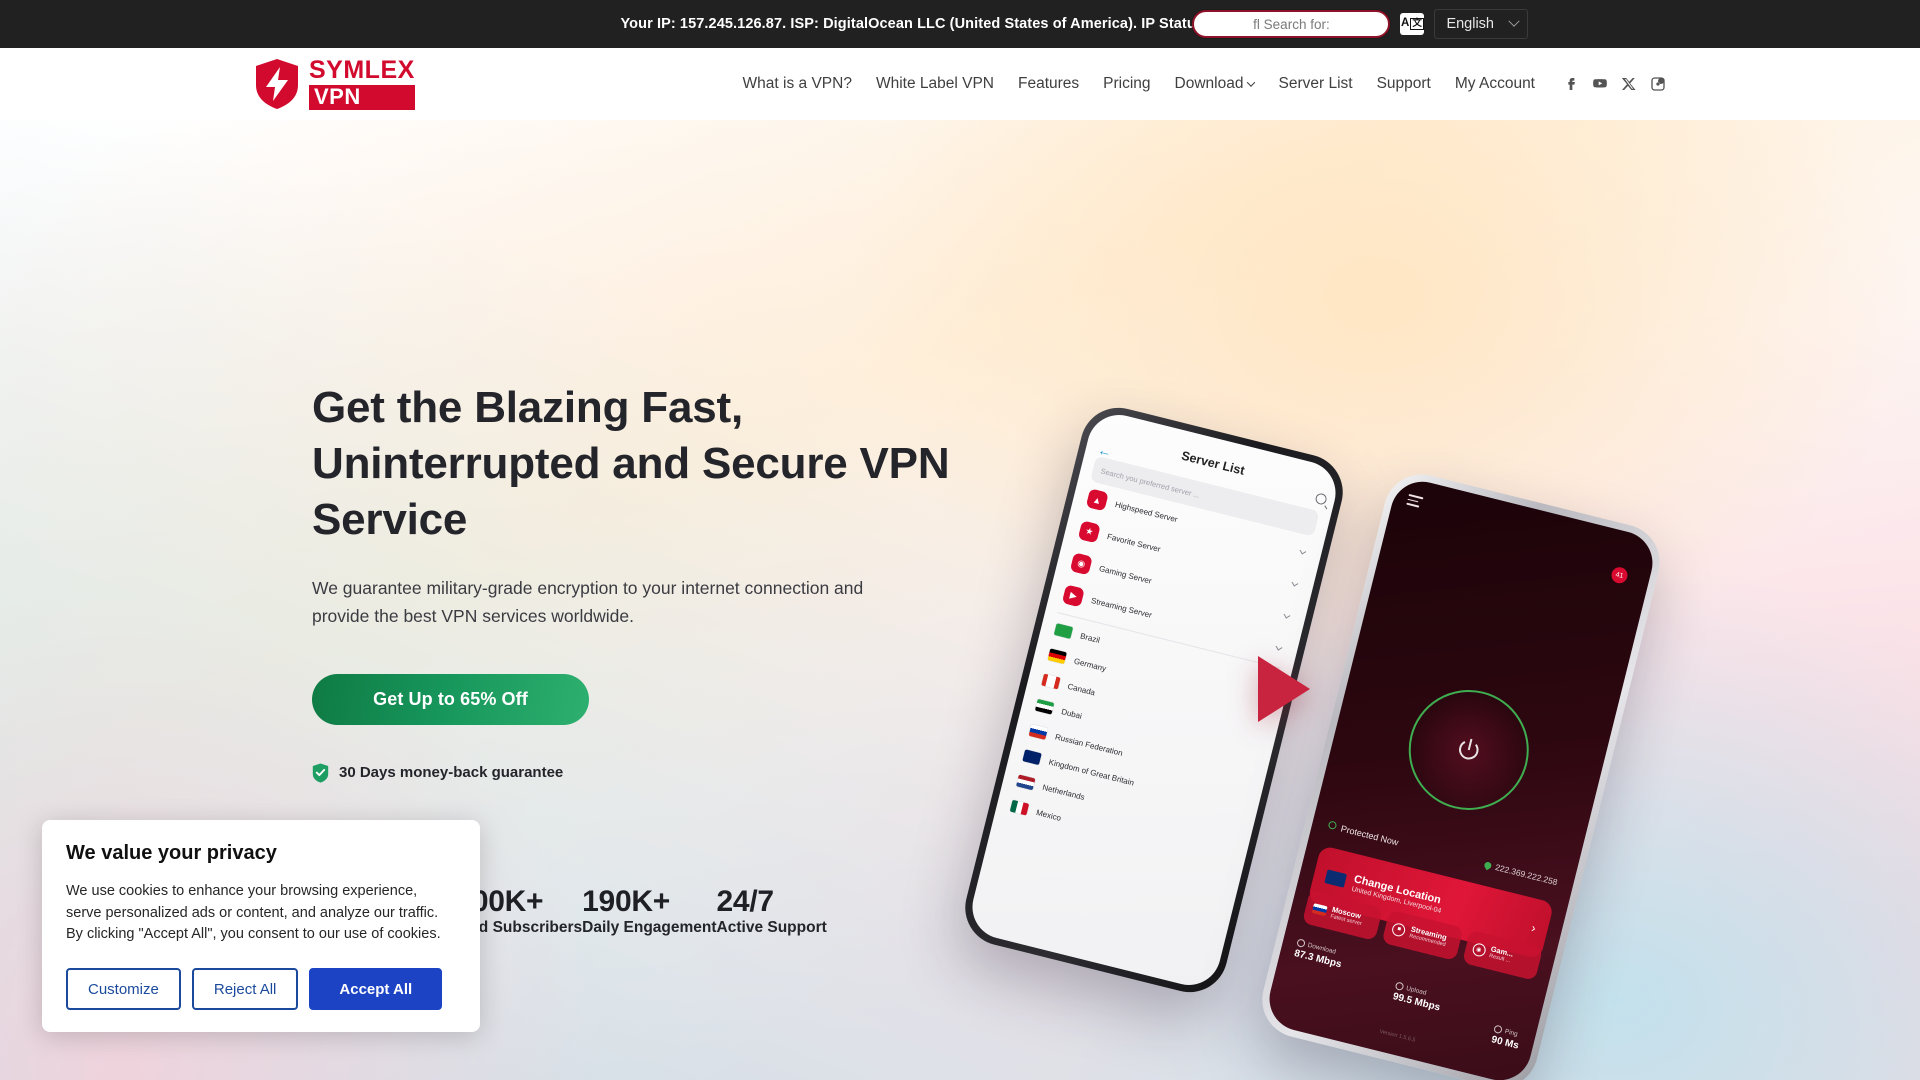  Describe the element at coordinates (1063, 631) in the screenshot. I see `flag-brazil-icon` at that location.